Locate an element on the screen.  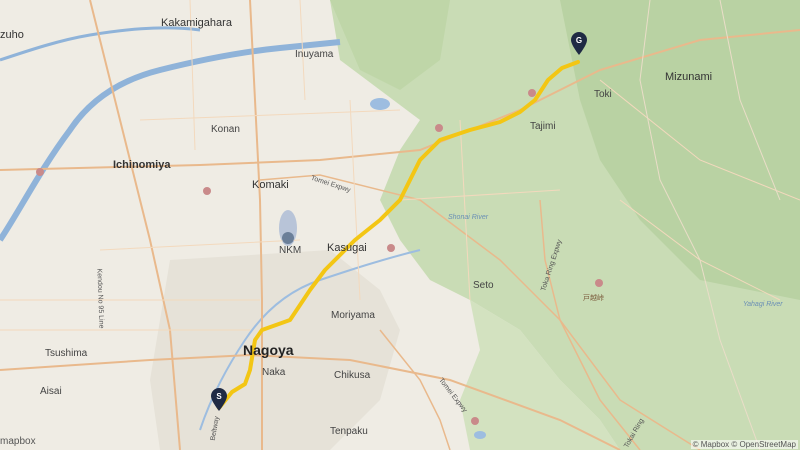
label-aisai: Aisai is located at coordinates (51, 391).